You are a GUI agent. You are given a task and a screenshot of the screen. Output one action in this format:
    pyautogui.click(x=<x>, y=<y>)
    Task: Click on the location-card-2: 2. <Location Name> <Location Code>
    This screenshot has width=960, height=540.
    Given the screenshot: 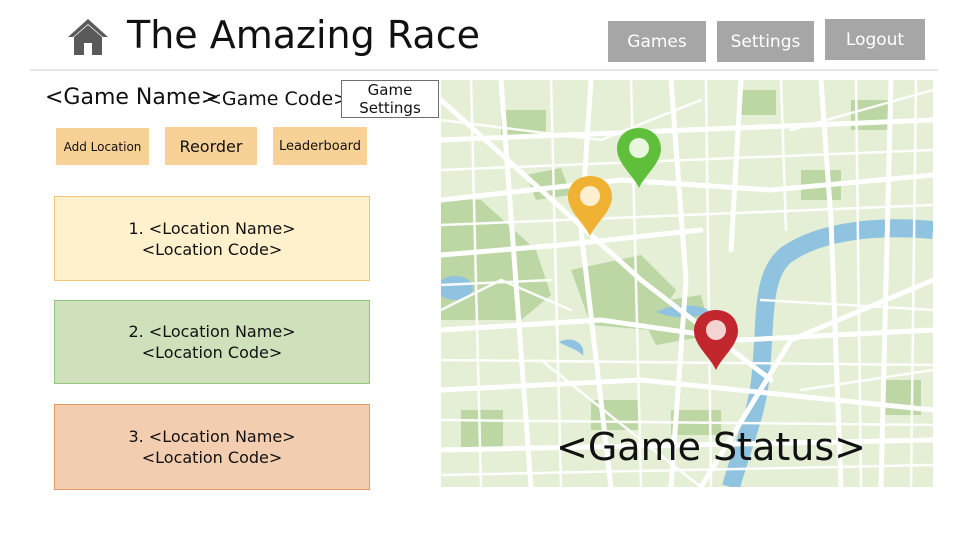 What is the action you would take?
    pyautogui.click(x=212, y=342)
    